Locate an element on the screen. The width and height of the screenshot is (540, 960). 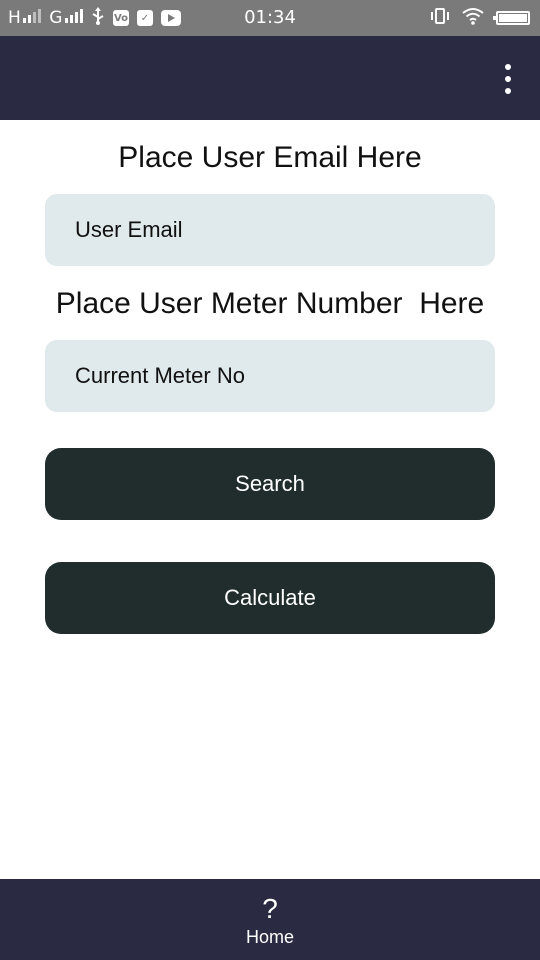
battery-icon is located at coordinates (511, 18).